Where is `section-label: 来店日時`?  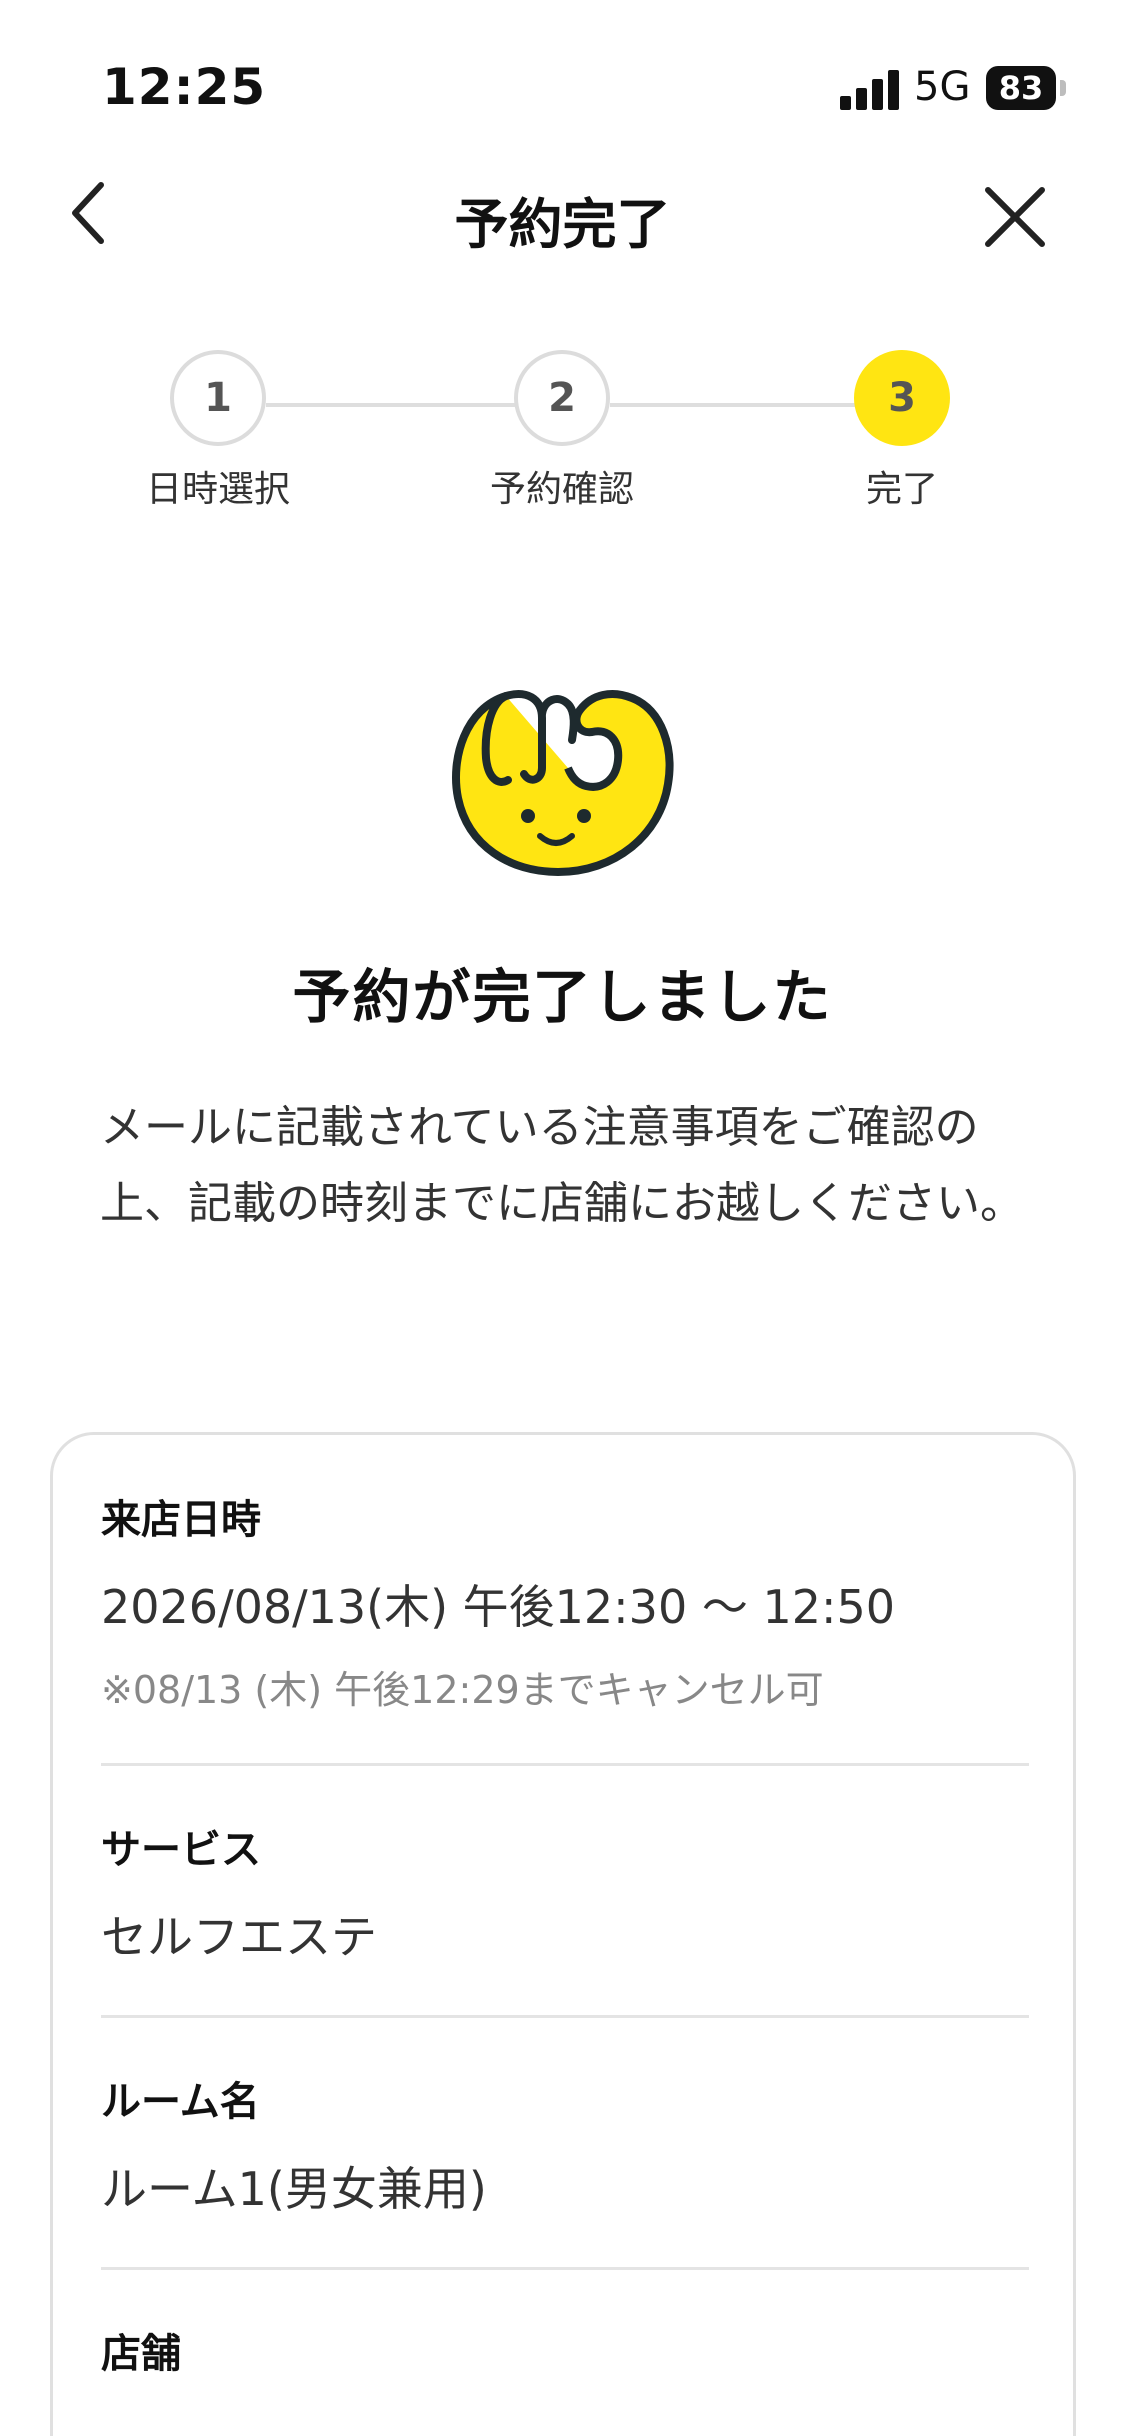 section-label: 来店日時 is located at coordinates (181, 1520).